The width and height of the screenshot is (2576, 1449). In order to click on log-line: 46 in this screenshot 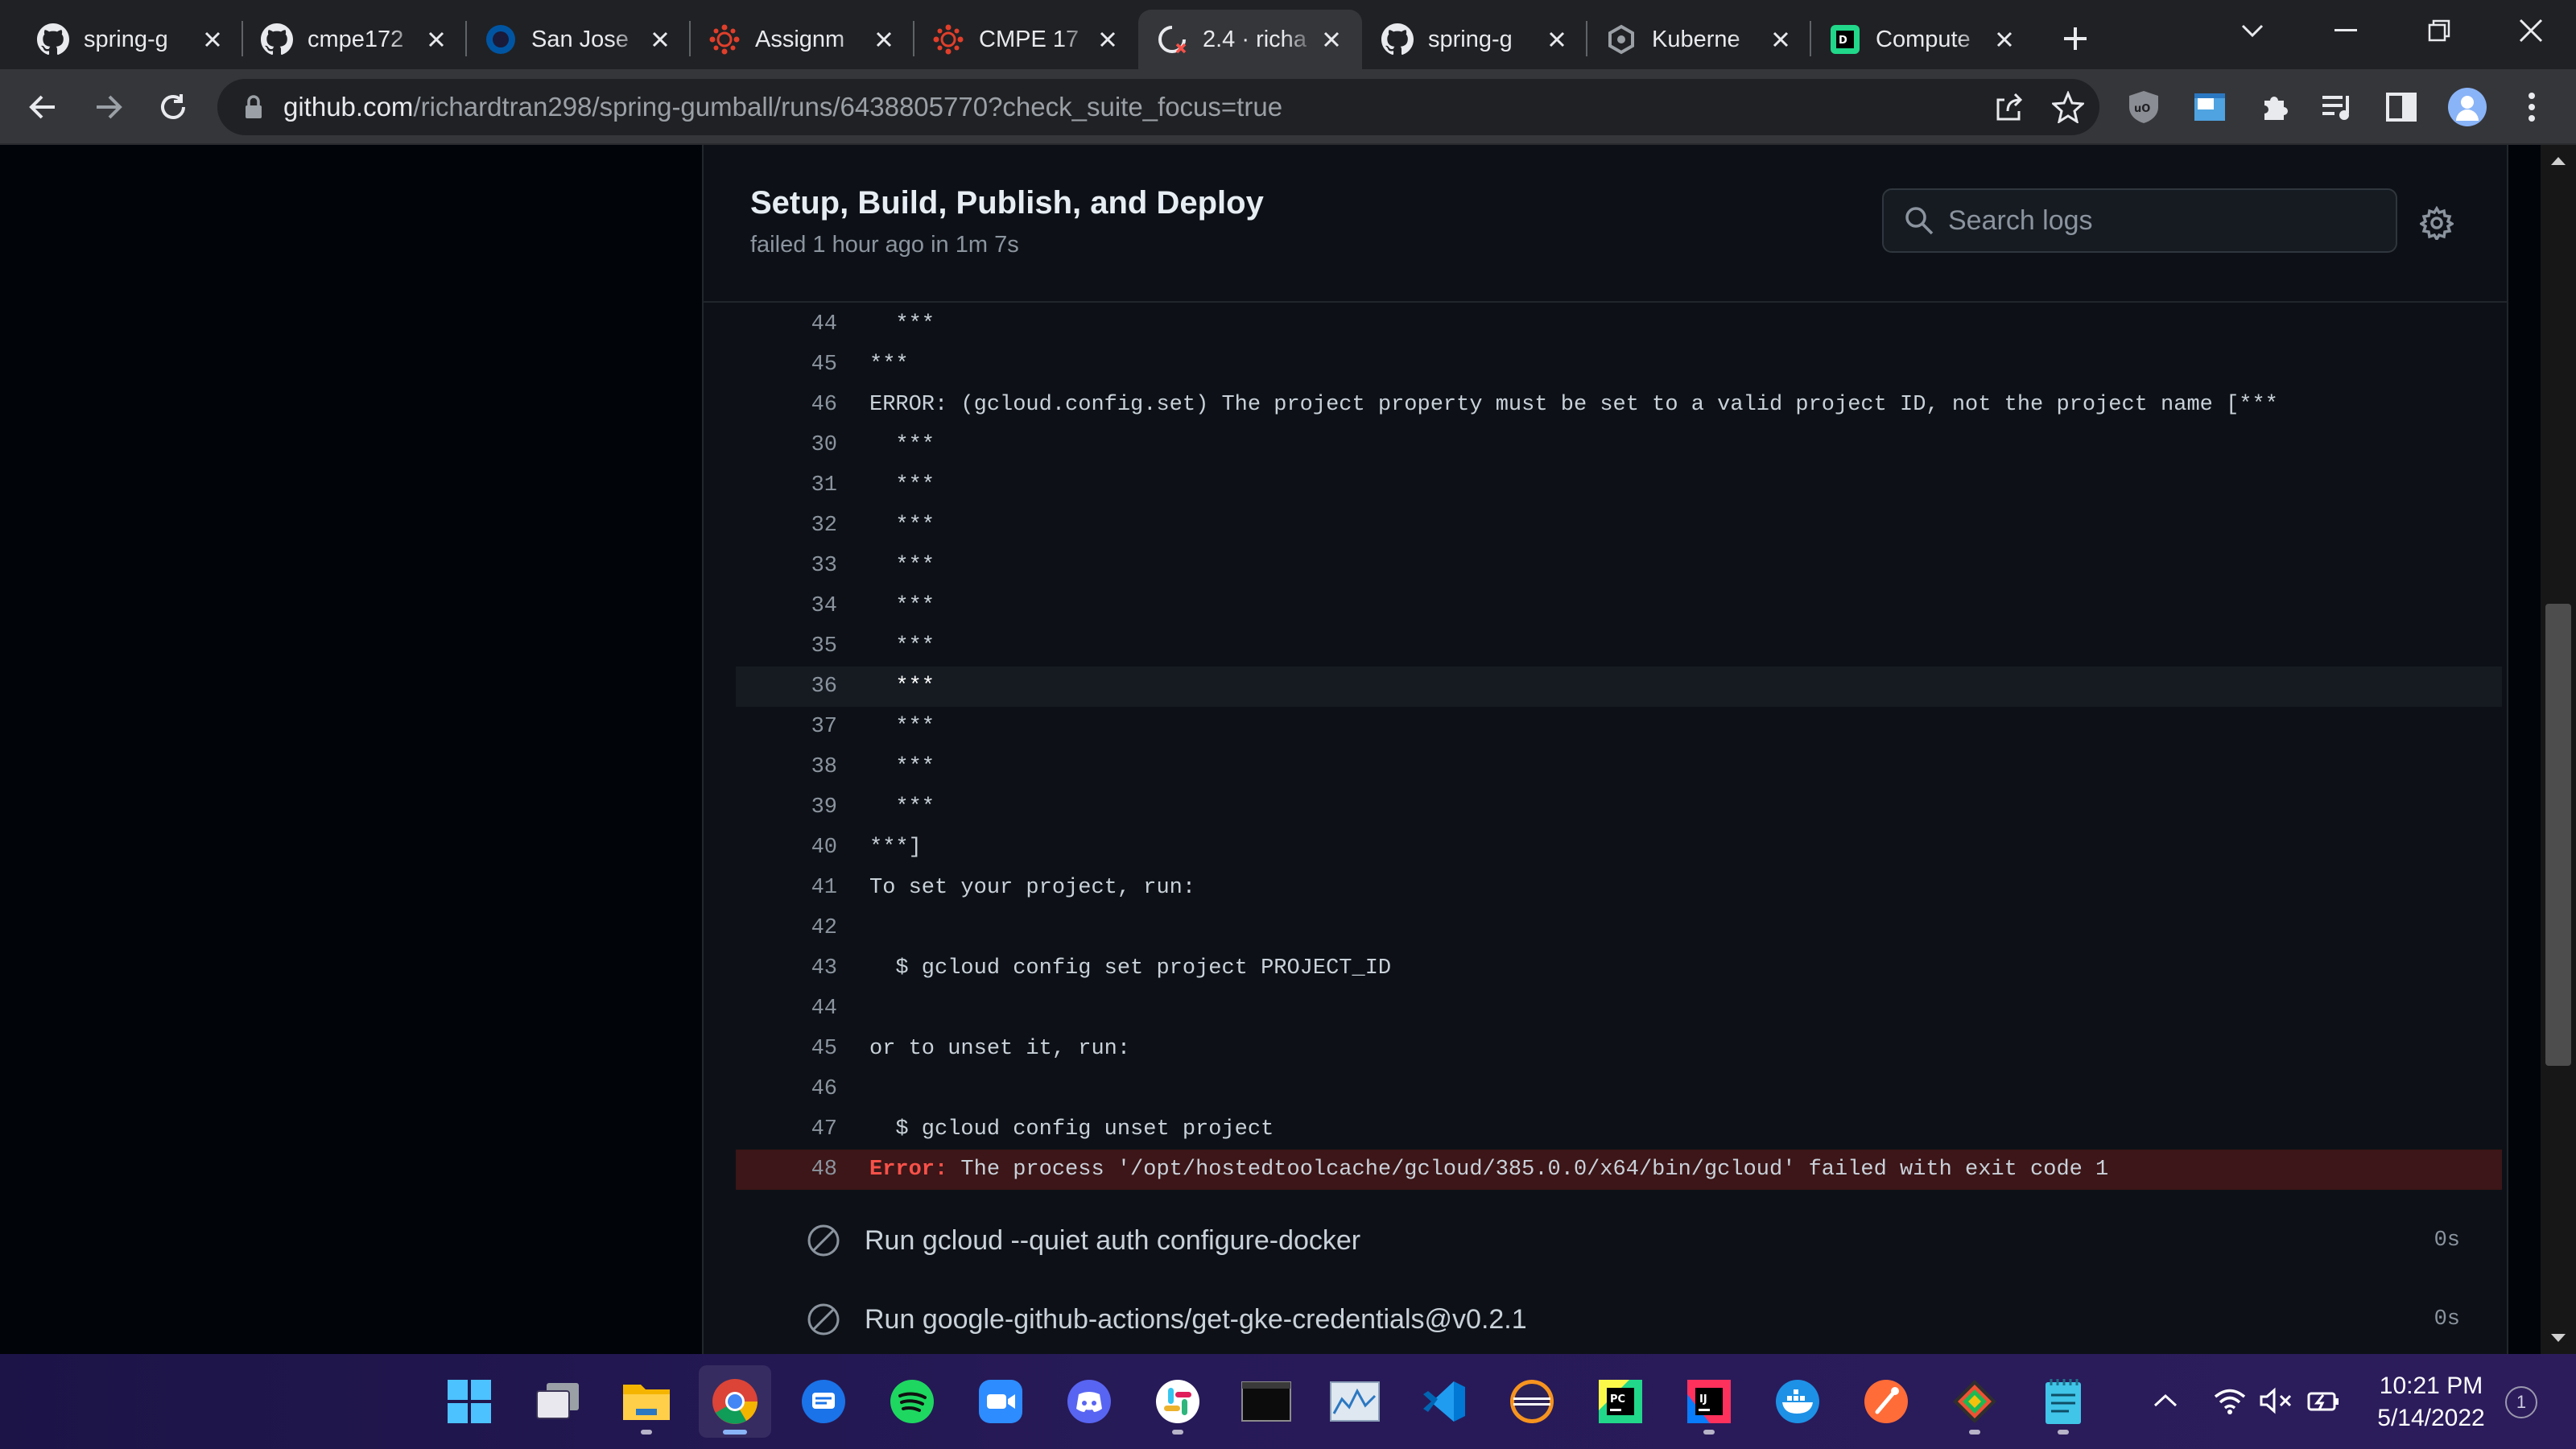, I will do `click(1619, 1089)`.